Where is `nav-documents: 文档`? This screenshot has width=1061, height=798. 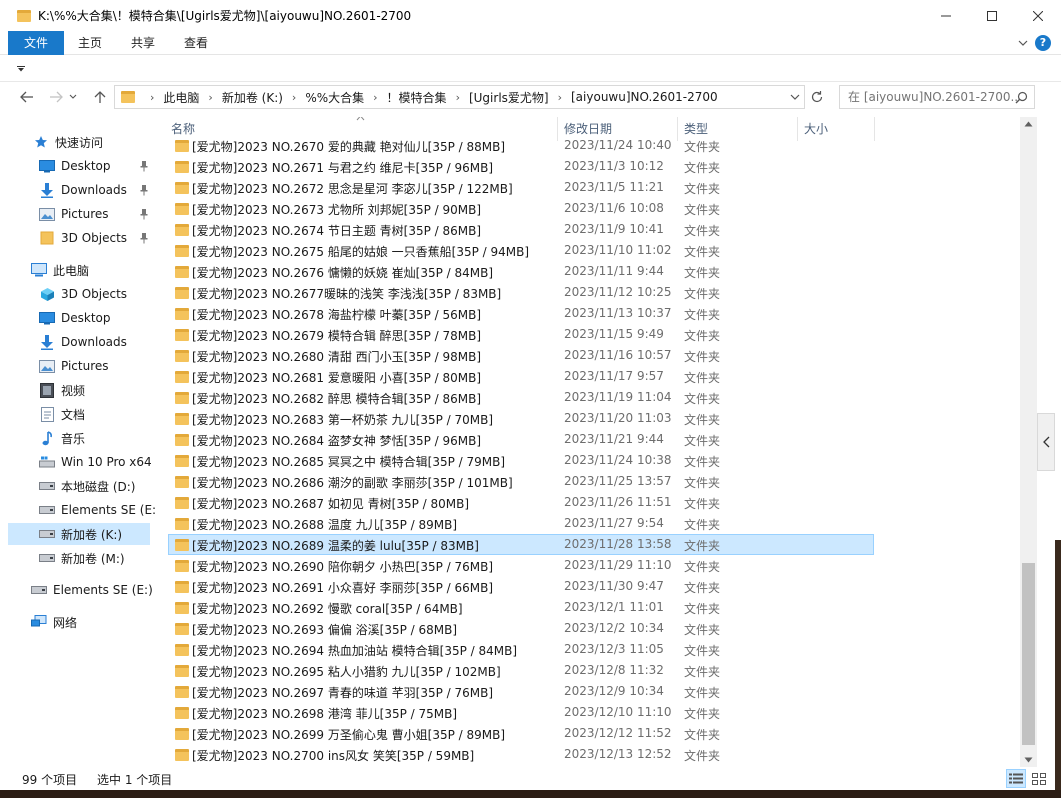
nav-documents: 文档 is located at coordinates (62, 414).